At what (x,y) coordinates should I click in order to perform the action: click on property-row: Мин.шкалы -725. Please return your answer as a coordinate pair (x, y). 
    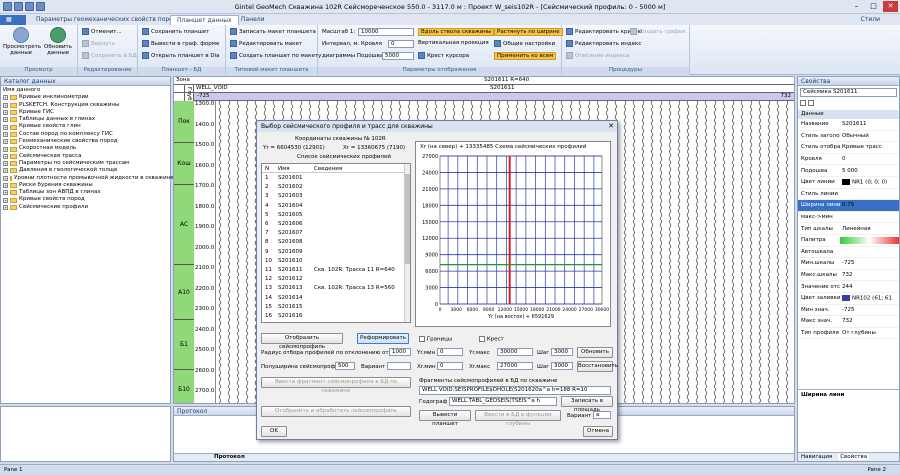
    Looking at the image, I should click on (848, 264).